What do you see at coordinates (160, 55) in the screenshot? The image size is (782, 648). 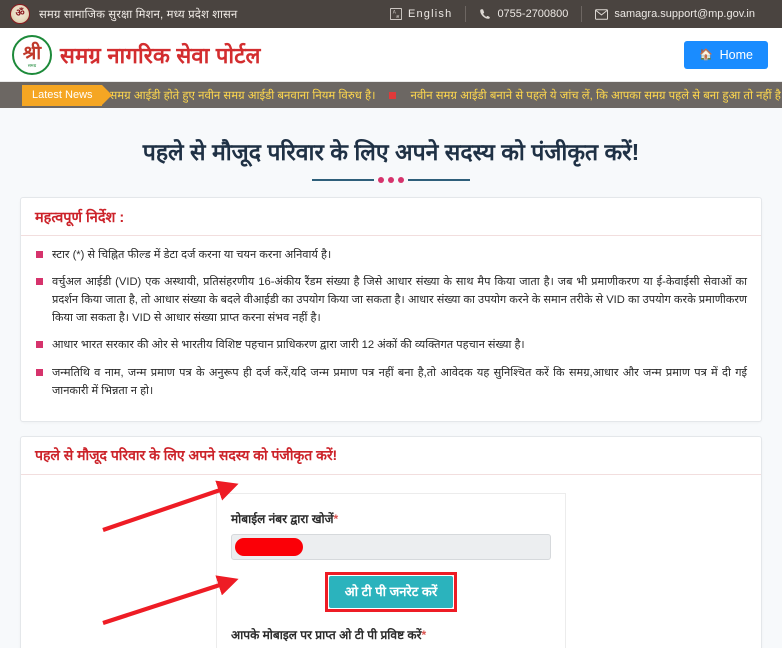 I see `portal-title: समग्र नागरिक सेवा पोर्टल` at bounding box center [160, 55].